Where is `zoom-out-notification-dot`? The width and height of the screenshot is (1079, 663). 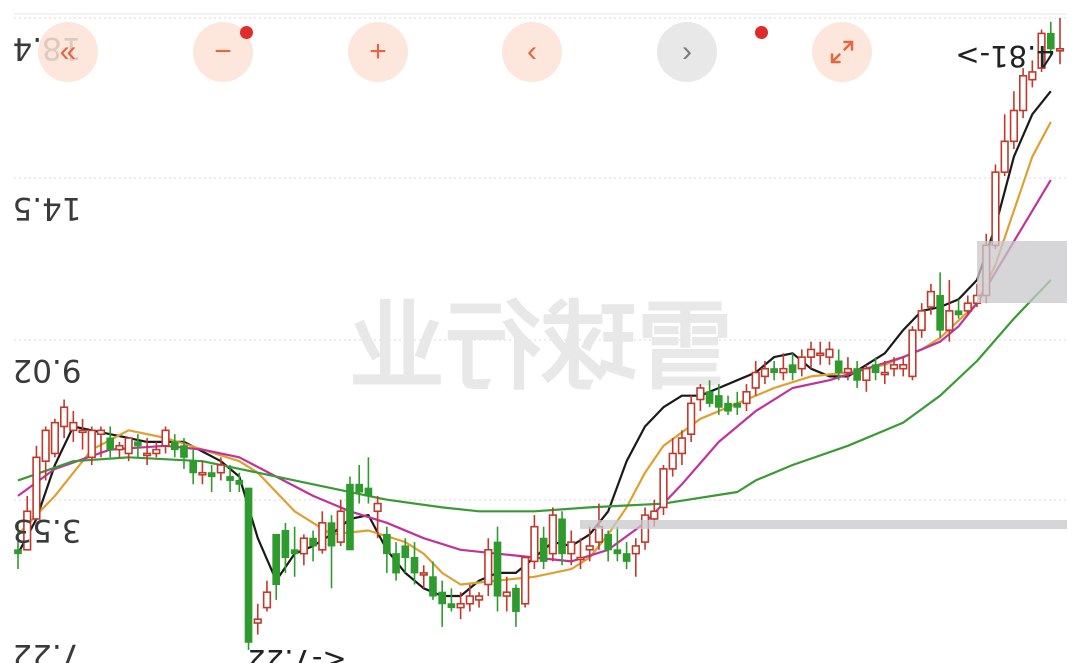
zoom-out-notification-dot is located at coordinates (246, 32).